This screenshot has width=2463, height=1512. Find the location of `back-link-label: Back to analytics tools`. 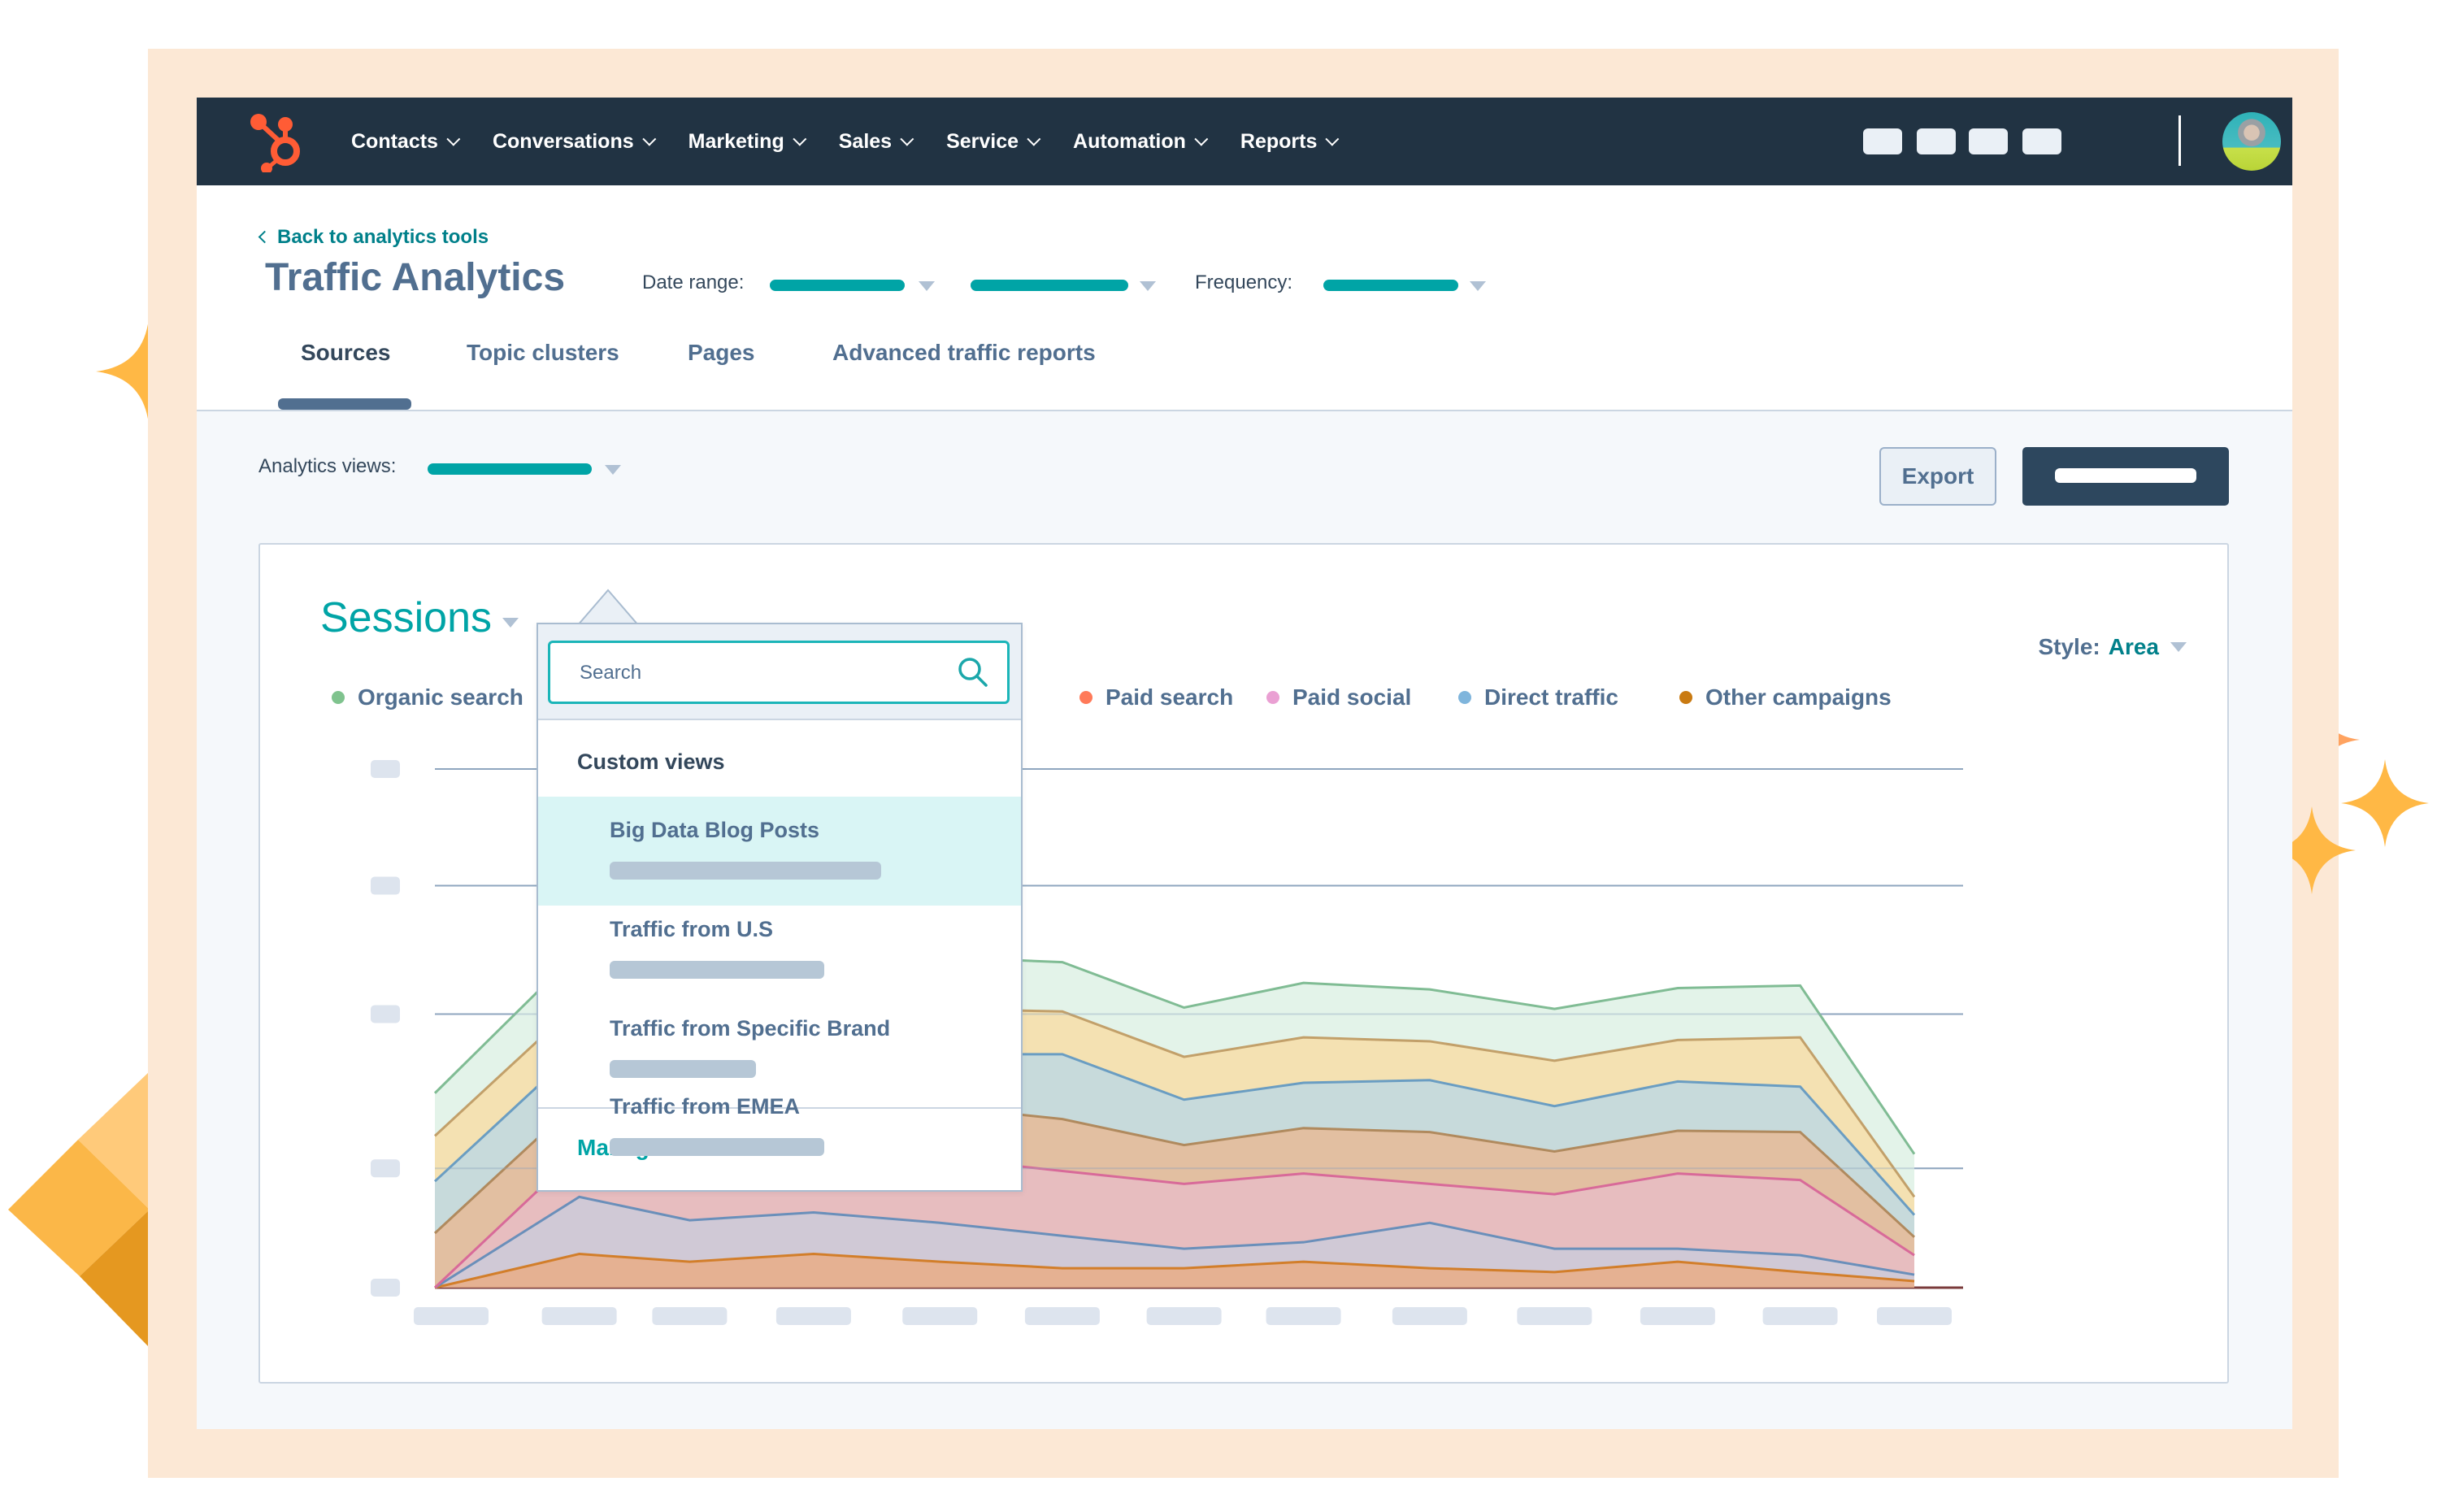

back-link-label: Back to analytics tools is located at coordinates (383, 237).